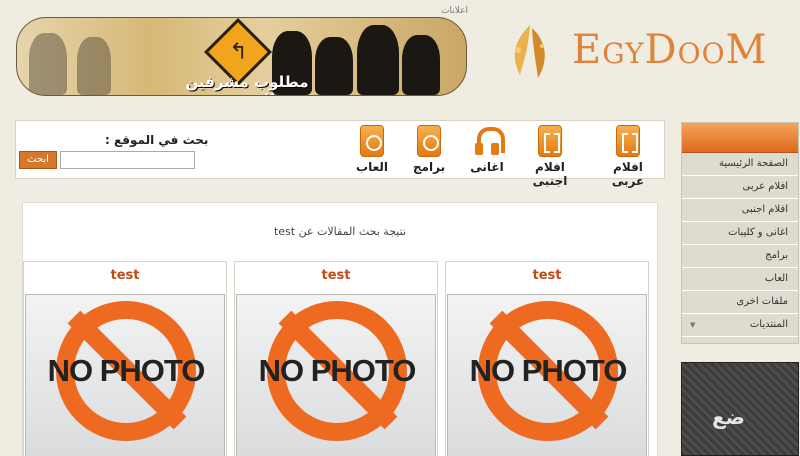 This screenshot has height=456, width=800. I want to click on nav-item-arabic-movies: افلام عربى, so click(628, 156).